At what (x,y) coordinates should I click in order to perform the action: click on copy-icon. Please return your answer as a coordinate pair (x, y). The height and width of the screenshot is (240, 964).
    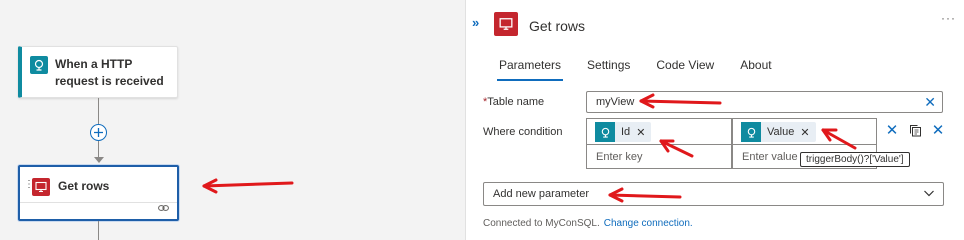
    Looking at the image, I should click on (915, 130).